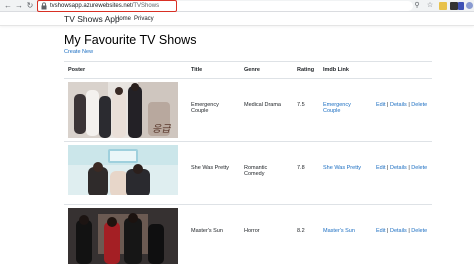 This screenshot has width=474, height=270. Describe the element at coordinates (107, 6) in the screenshot. I see `url-highlight-box` at that location.